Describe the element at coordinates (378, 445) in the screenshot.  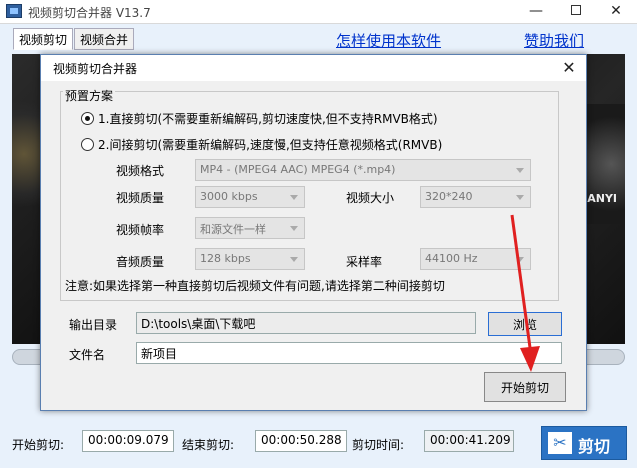
I see `cut-duration-label: 剪切时间:` at that location.